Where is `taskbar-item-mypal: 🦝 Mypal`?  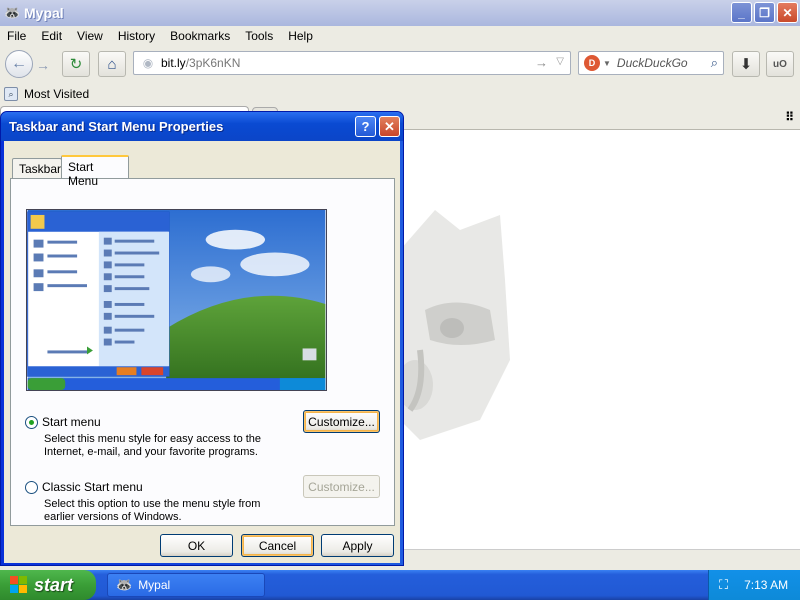
taskbar-item-mypal: 🦝 Mypal is located at coordinates (186, 585).